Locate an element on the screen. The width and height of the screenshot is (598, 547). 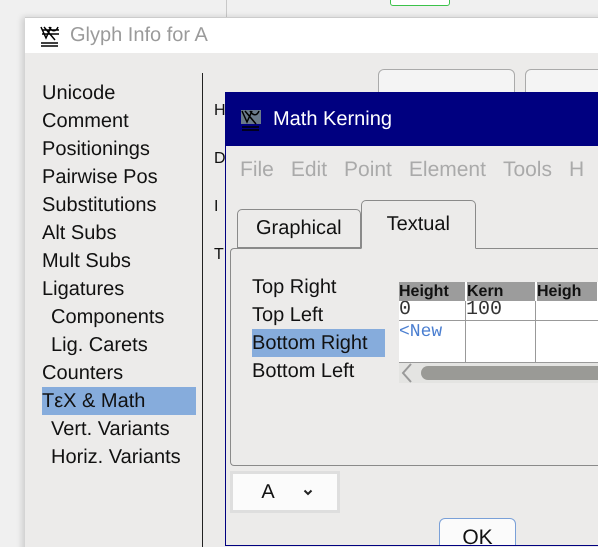
tab: Textual is located at coordinates (418, 224).